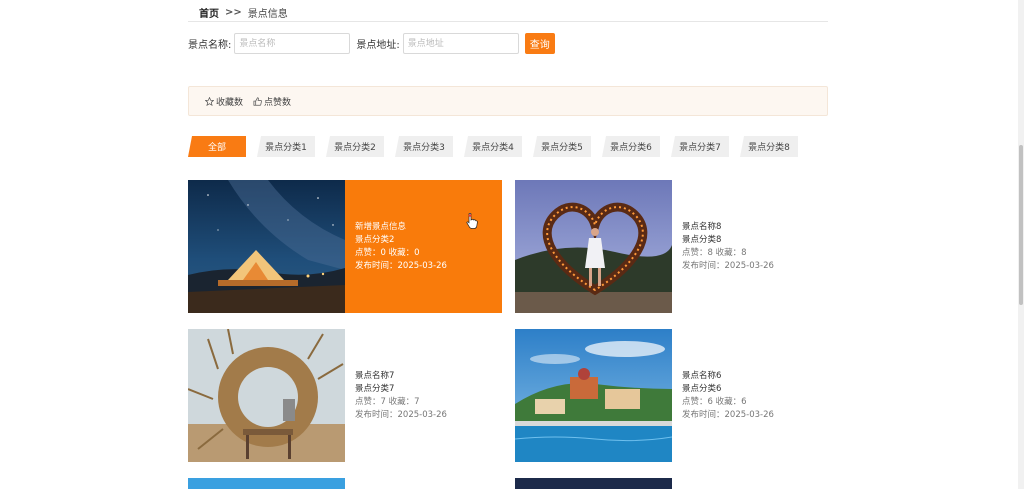  I want to click on scrollbar, so click(1021, 244).